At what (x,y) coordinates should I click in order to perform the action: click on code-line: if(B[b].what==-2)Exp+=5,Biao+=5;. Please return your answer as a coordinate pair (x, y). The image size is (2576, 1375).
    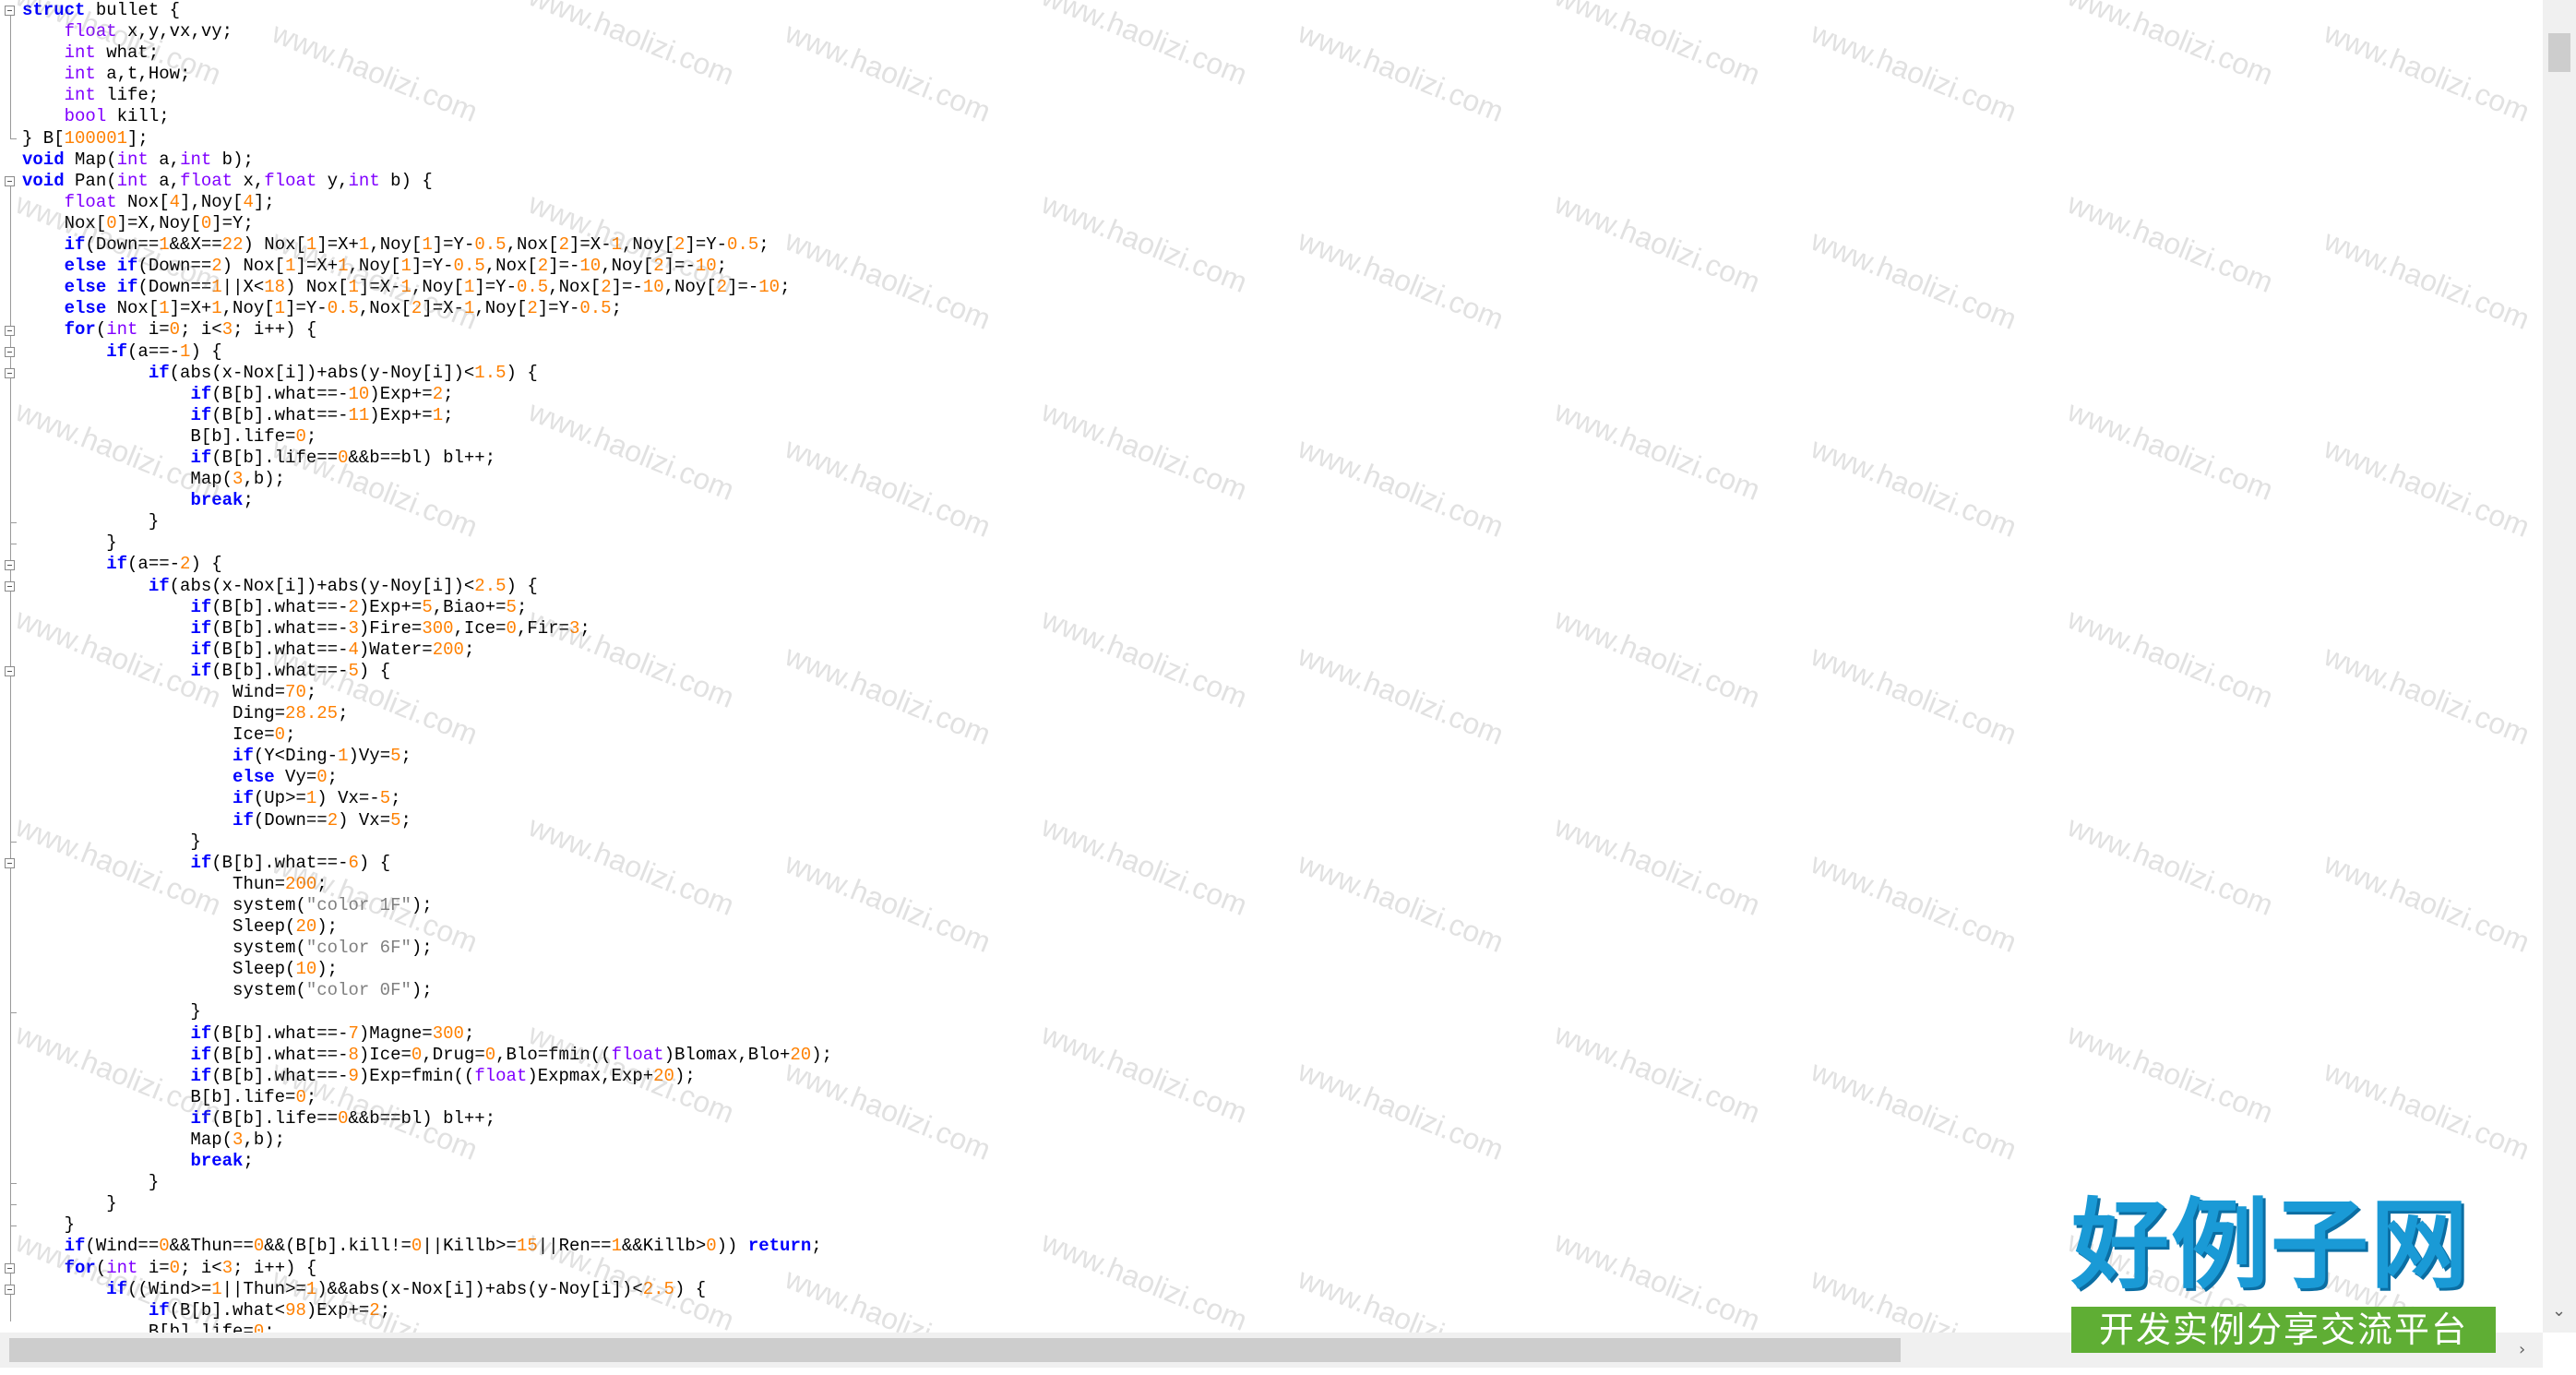
    Looking at the image, I should click on (1282, 607).